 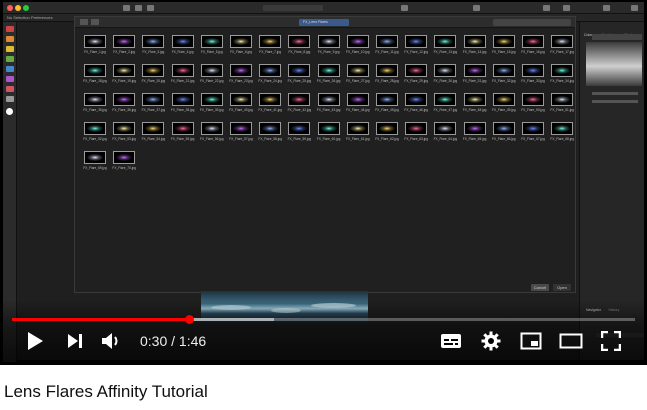 I want to click on file-item: FX_Flare_20.jpg, so click(x=153, y=77).